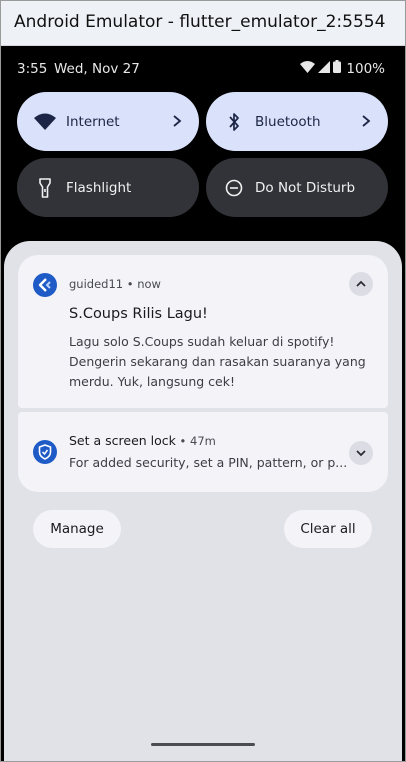 This screenshot has height=762, width=406. I want to click on flutter-app-icon, so click(45, 285).